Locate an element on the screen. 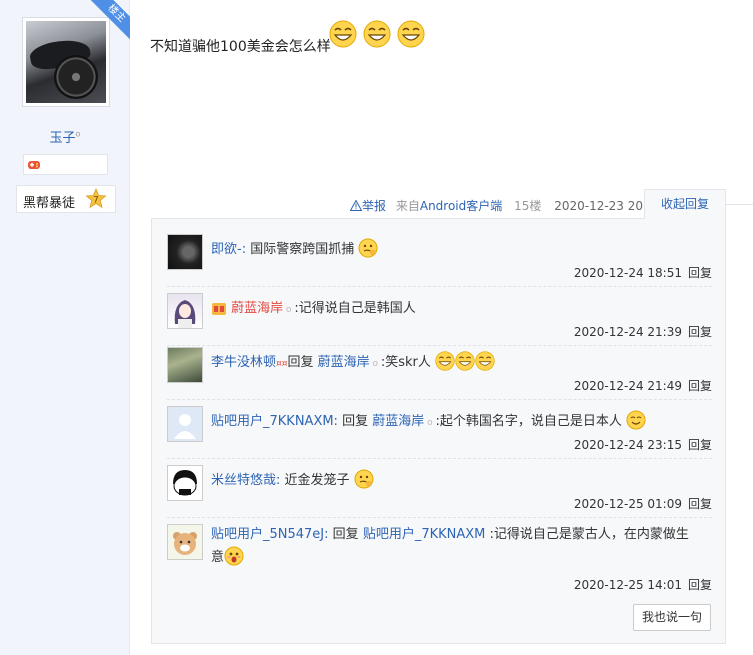 This screenshot has height=655, width=753. default-user-avatar is located at coordinates (185, 426).